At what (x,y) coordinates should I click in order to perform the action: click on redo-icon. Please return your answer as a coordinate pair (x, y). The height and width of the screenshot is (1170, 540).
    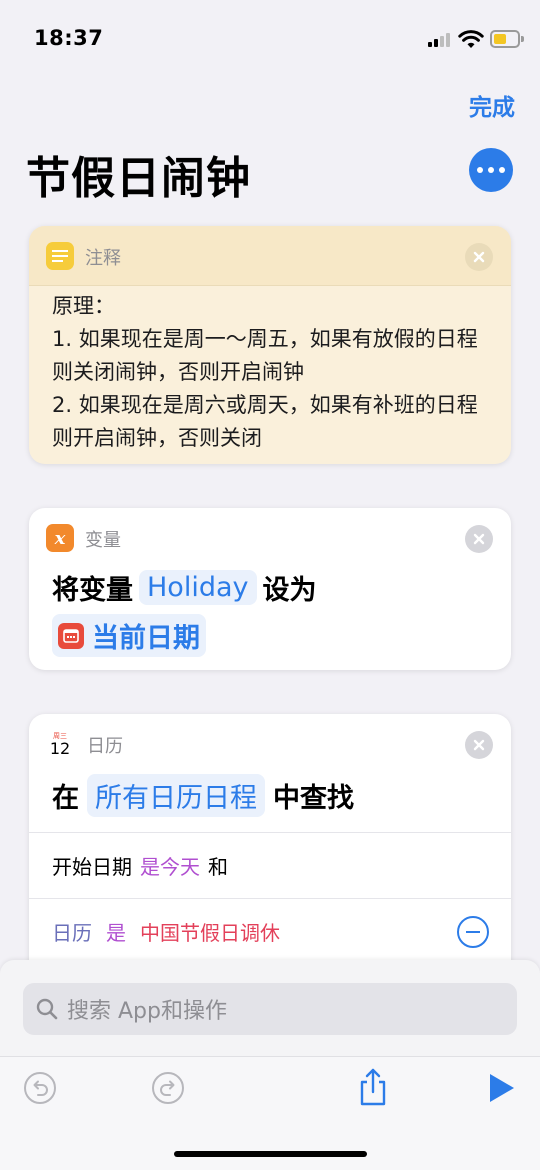
    Looking at the image, I should click on (168, 1088).